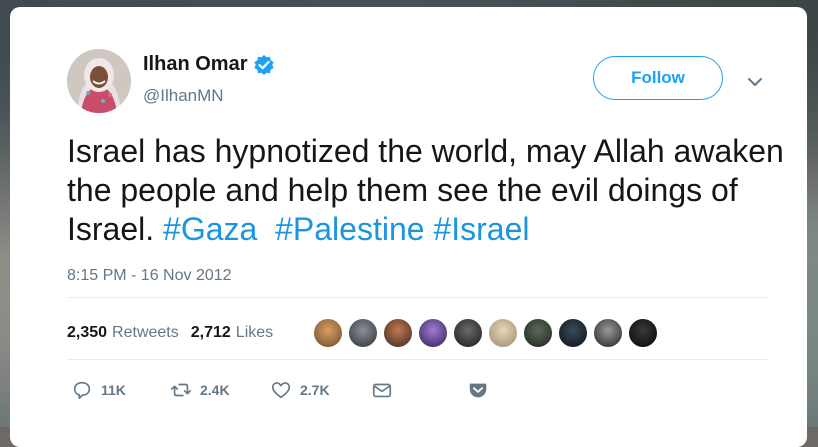 The width and height of the screenshot is (818, 447). What do you see at coordinates (183, 96) in the screenshot?
I see `user-handle: @IlhanMN` at bounding box center [183, 96].